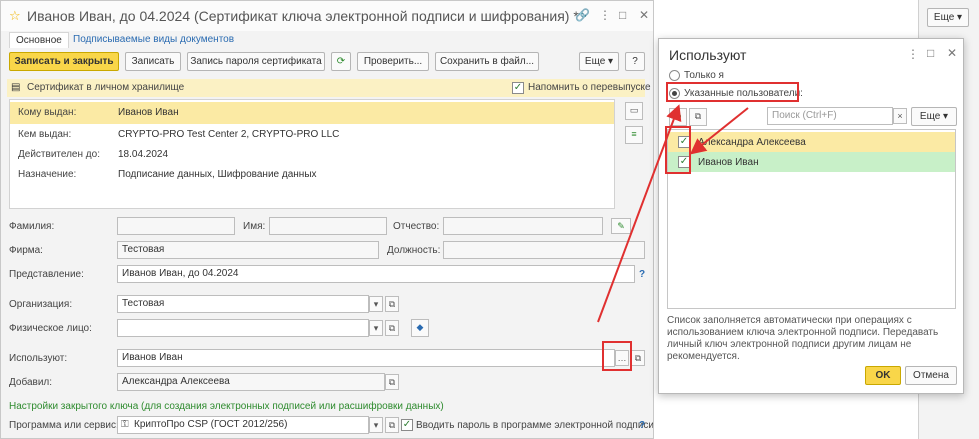  Describe the element at coordinates (639, 213) in the screenshot. I see `arrow-to-specified-users` at that location.